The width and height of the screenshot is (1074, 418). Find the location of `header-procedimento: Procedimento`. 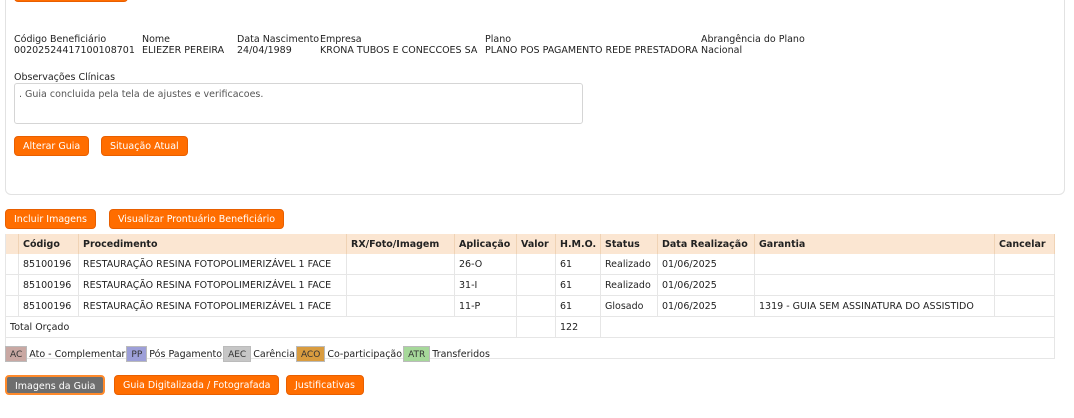

header-procedimento: Procedimento is located at coordinates (212, 244).